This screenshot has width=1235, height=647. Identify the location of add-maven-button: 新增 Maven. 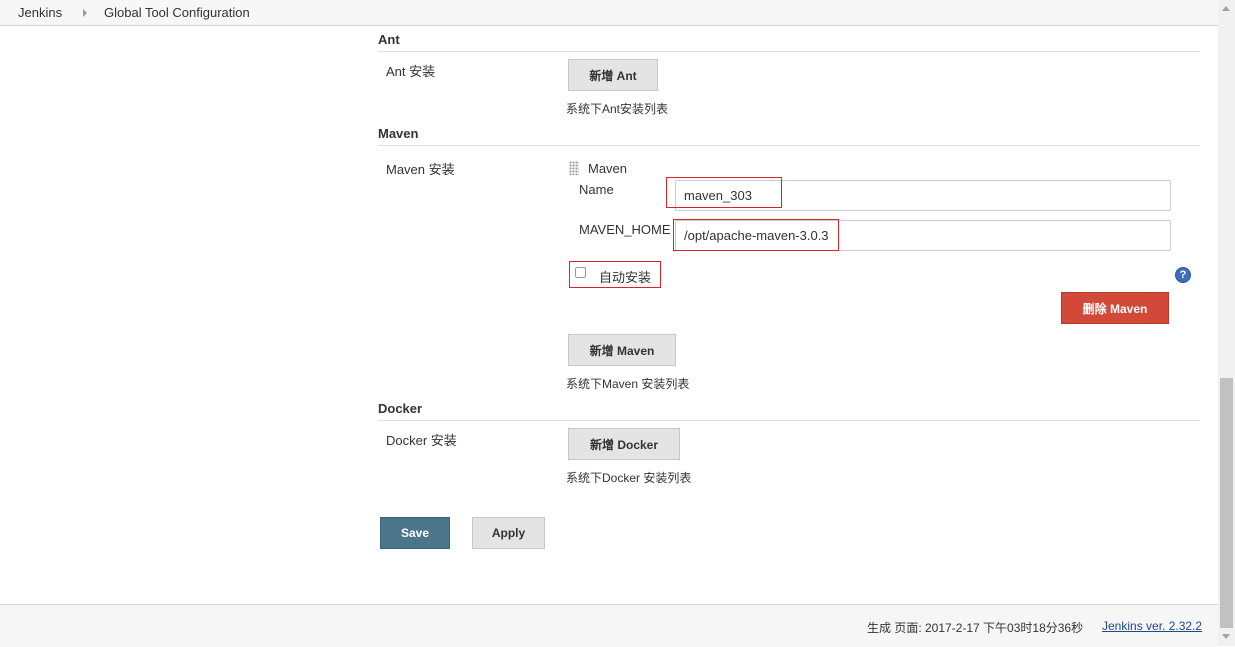
(622, 350).